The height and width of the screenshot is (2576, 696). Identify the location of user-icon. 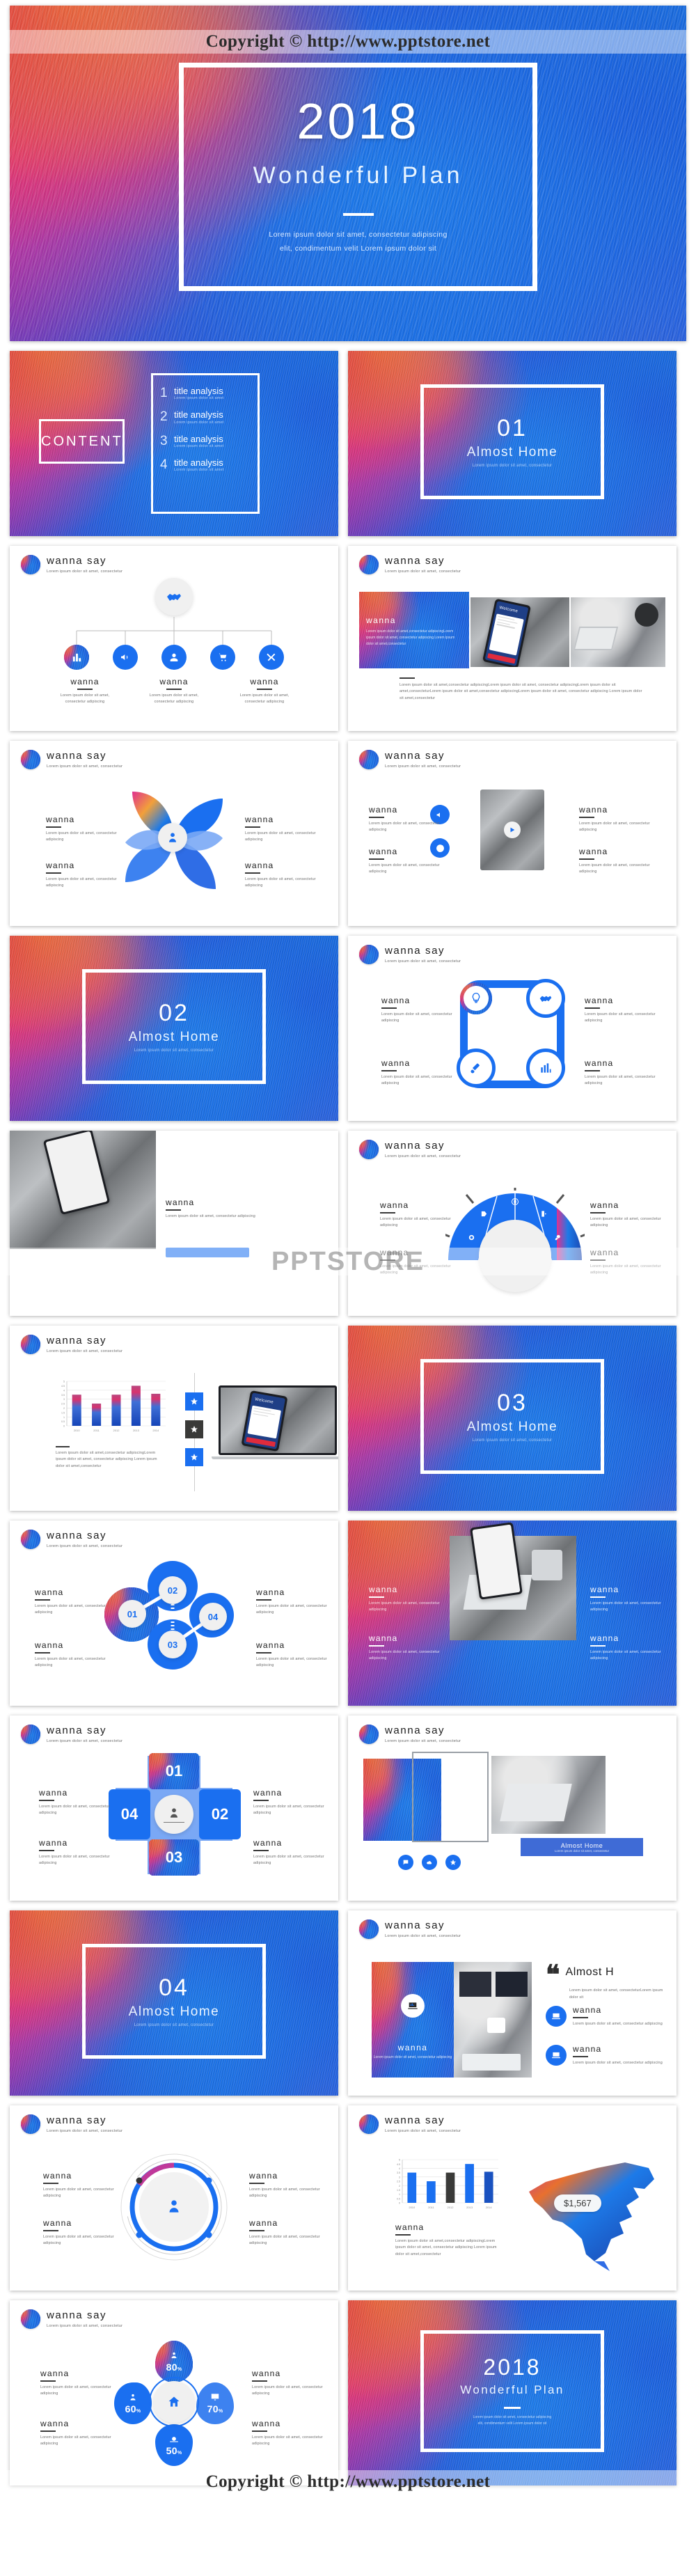
(174, 657).